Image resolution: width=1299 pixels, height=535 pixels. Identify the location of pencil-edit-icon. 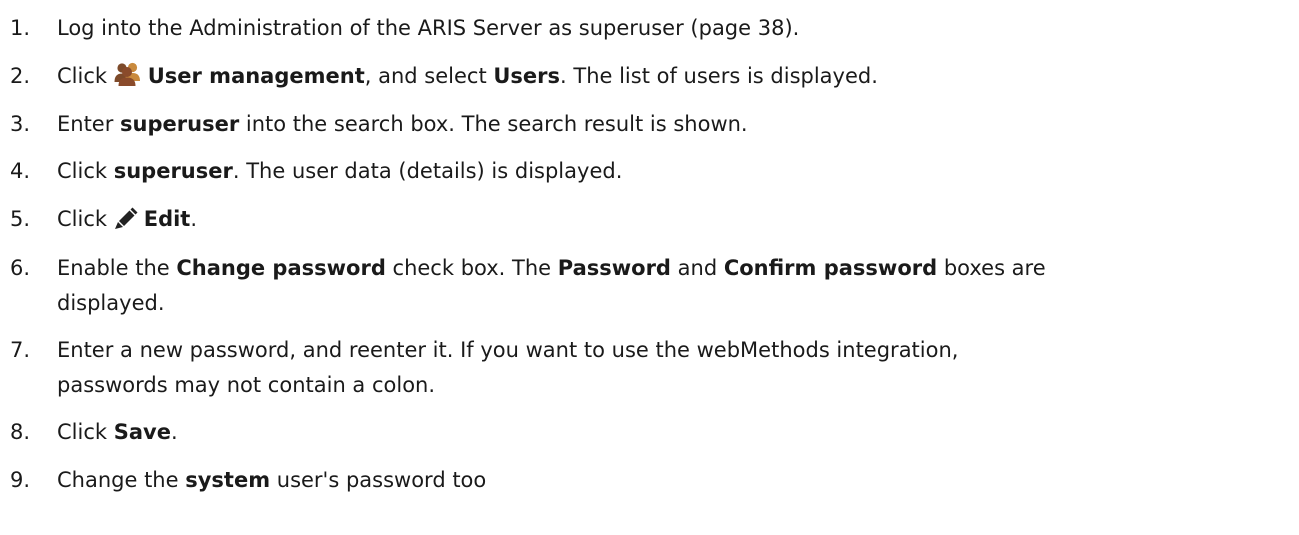
(126, 218).